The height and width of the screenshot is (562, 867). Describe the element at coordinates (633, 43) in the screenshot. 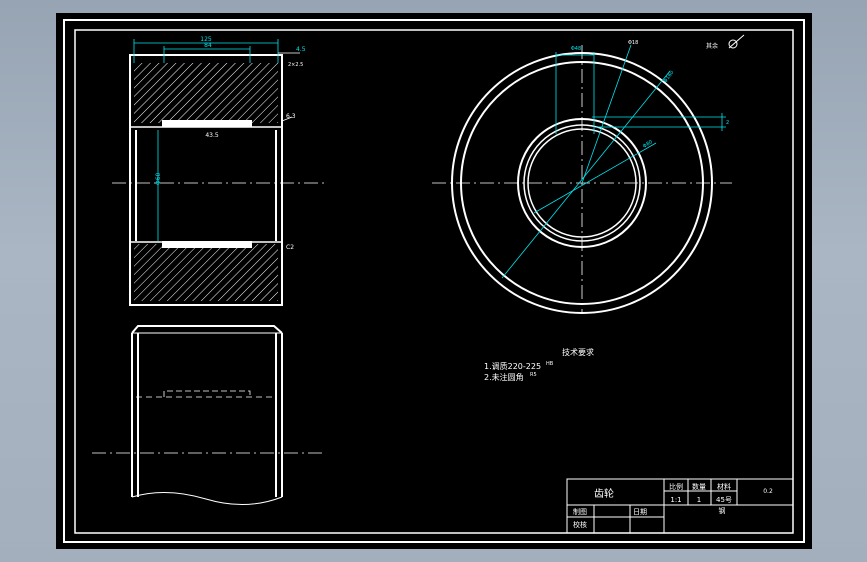

I see `dim-circle-right: Φ18` at that location.